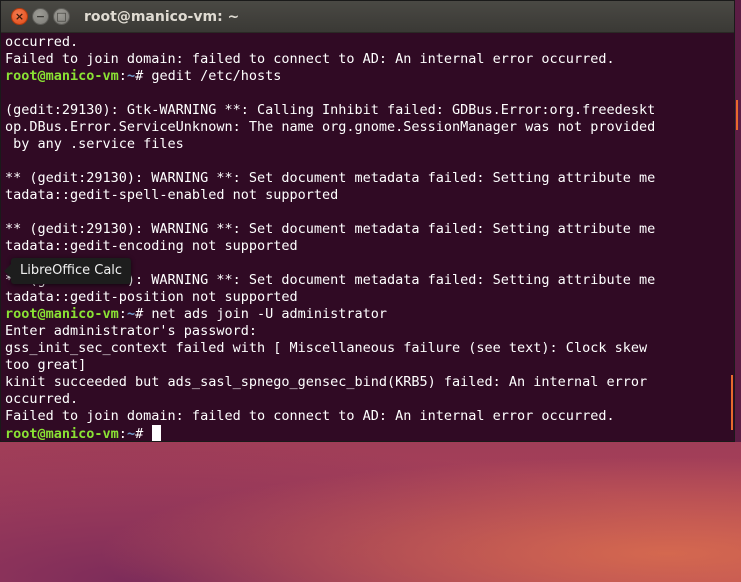 The image size is (741, 582). I want to click on output-line: by any .service files, so click(94, 144).